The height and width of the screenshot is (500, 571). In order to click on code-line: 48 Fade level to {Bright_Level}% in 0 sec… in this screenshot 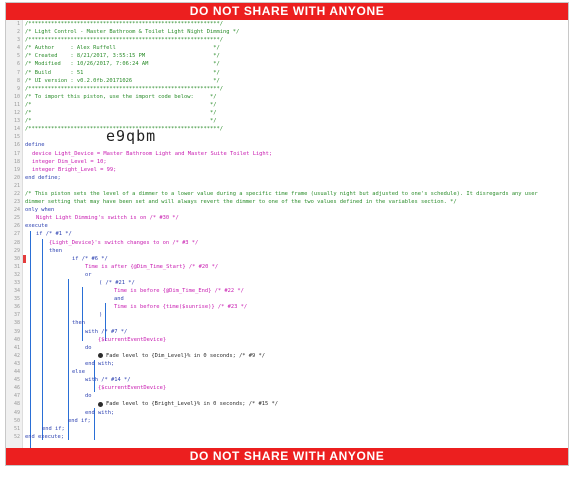, I will do `click(146, 404)`.